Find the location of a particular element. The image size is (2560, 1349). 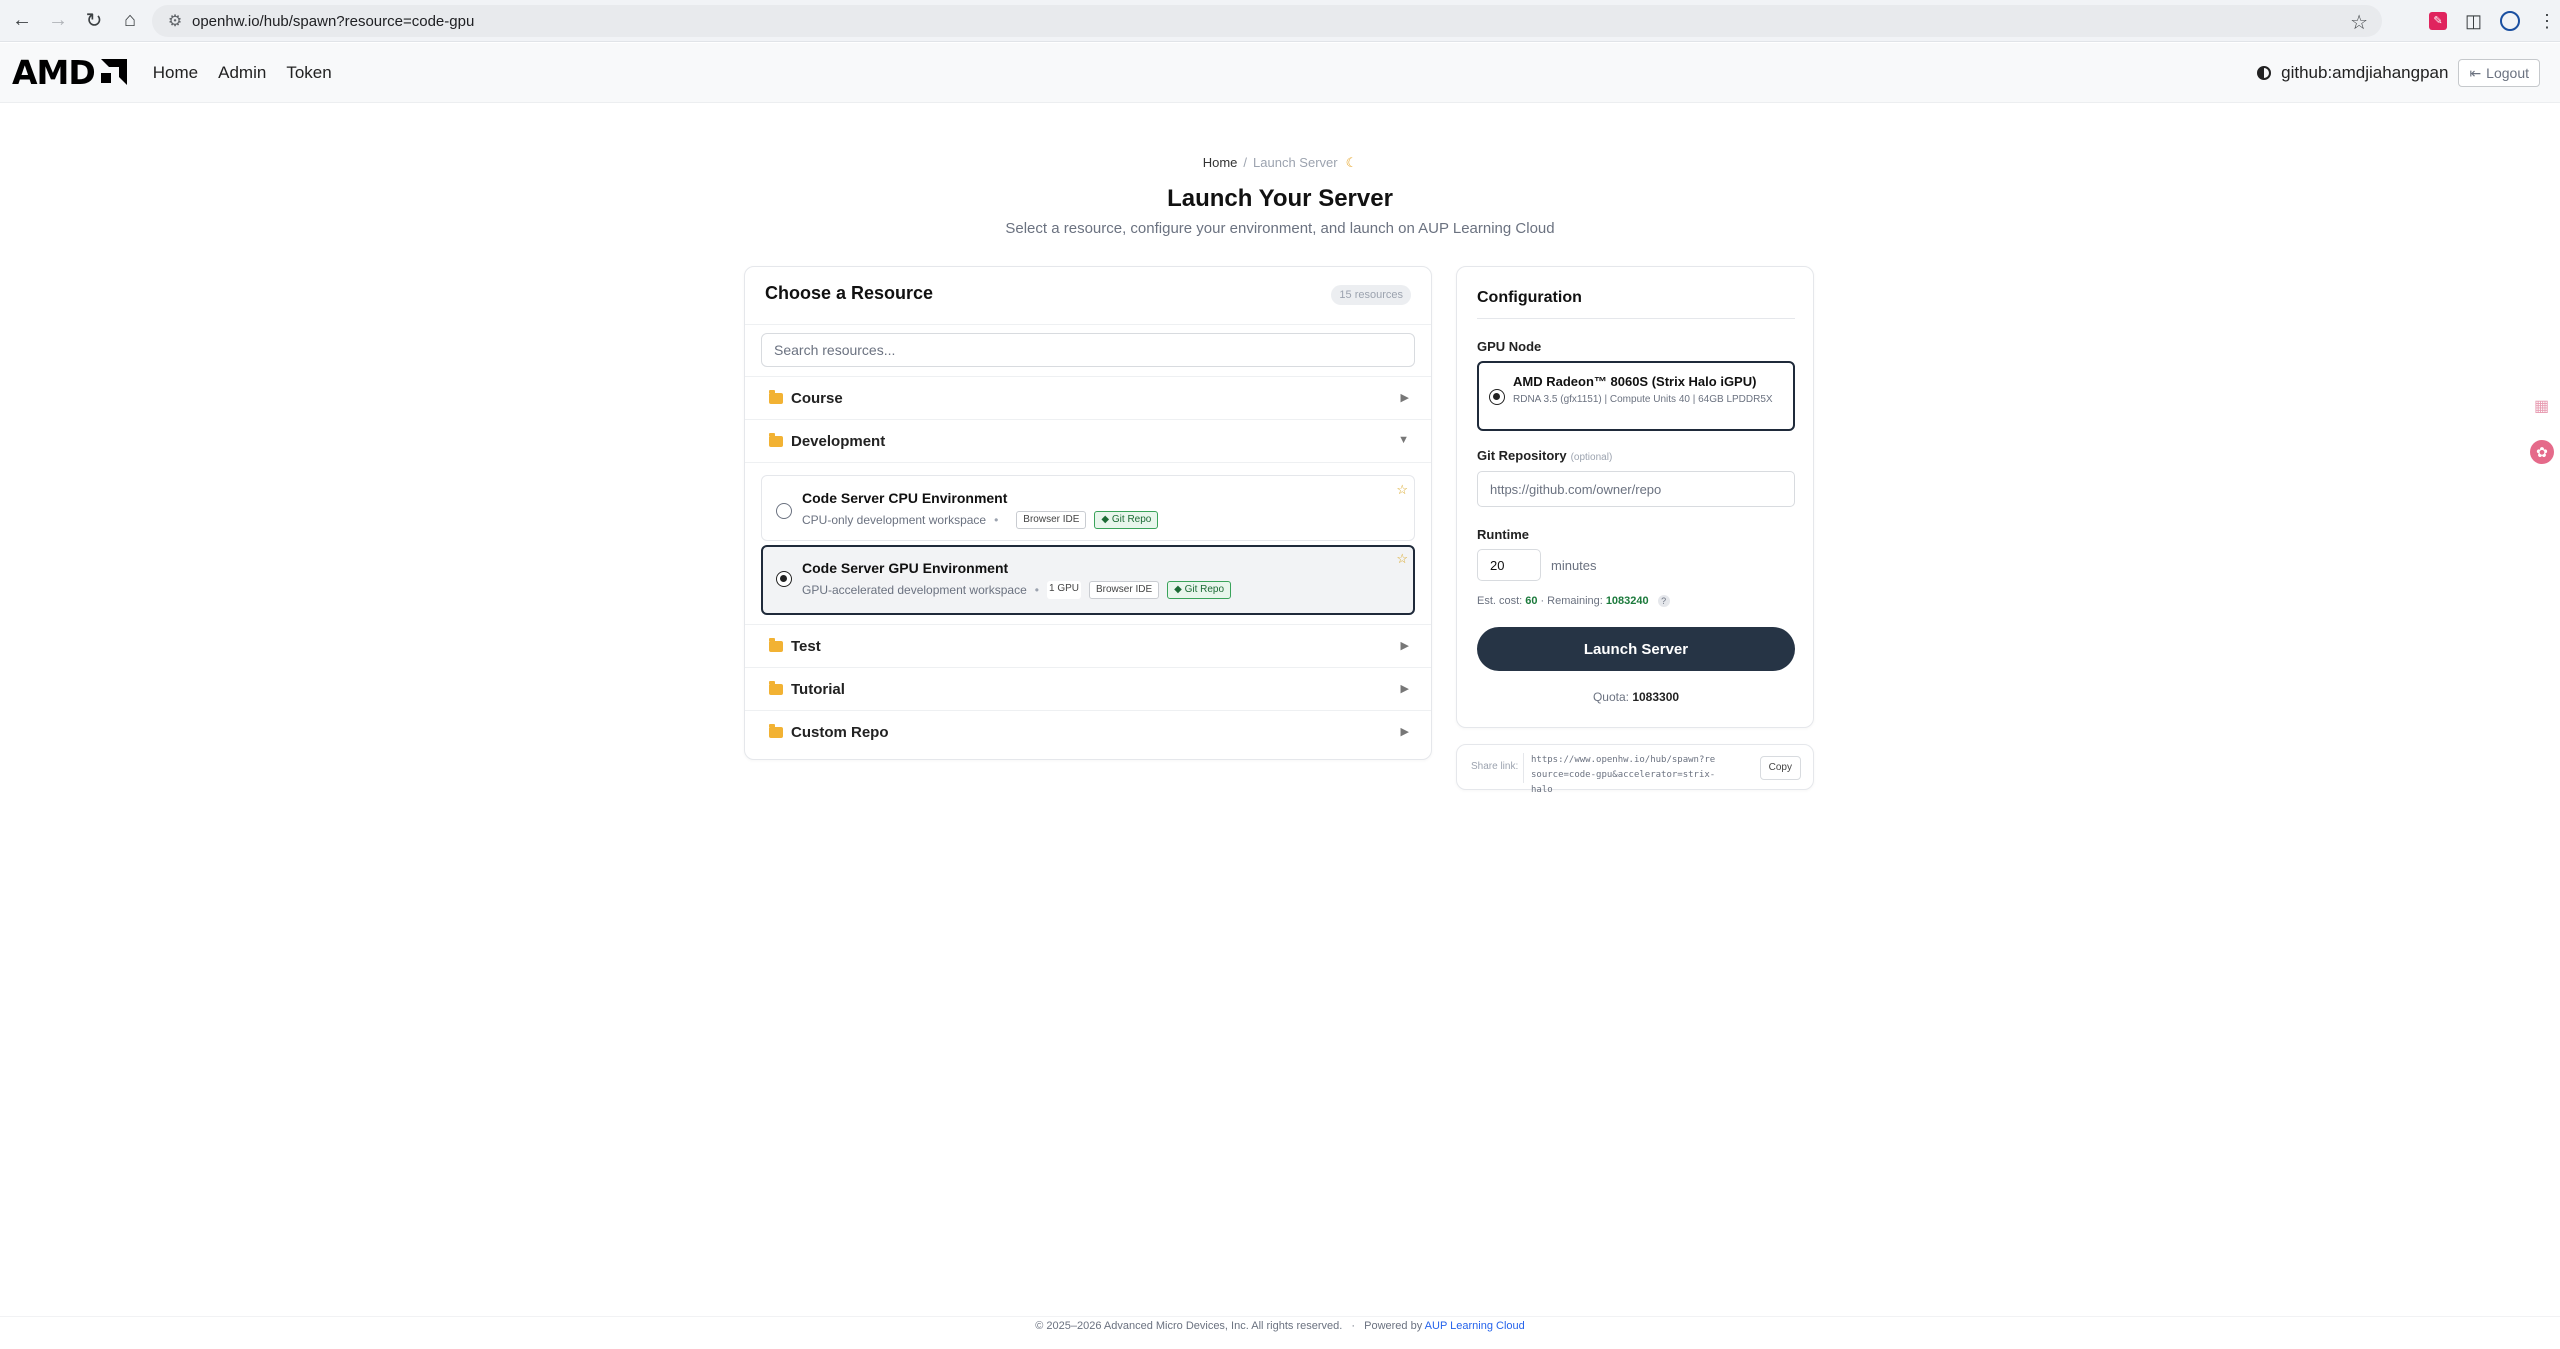

footer-powered-link: AUP Learning Cloud is located at coordinates (1475, 1326).